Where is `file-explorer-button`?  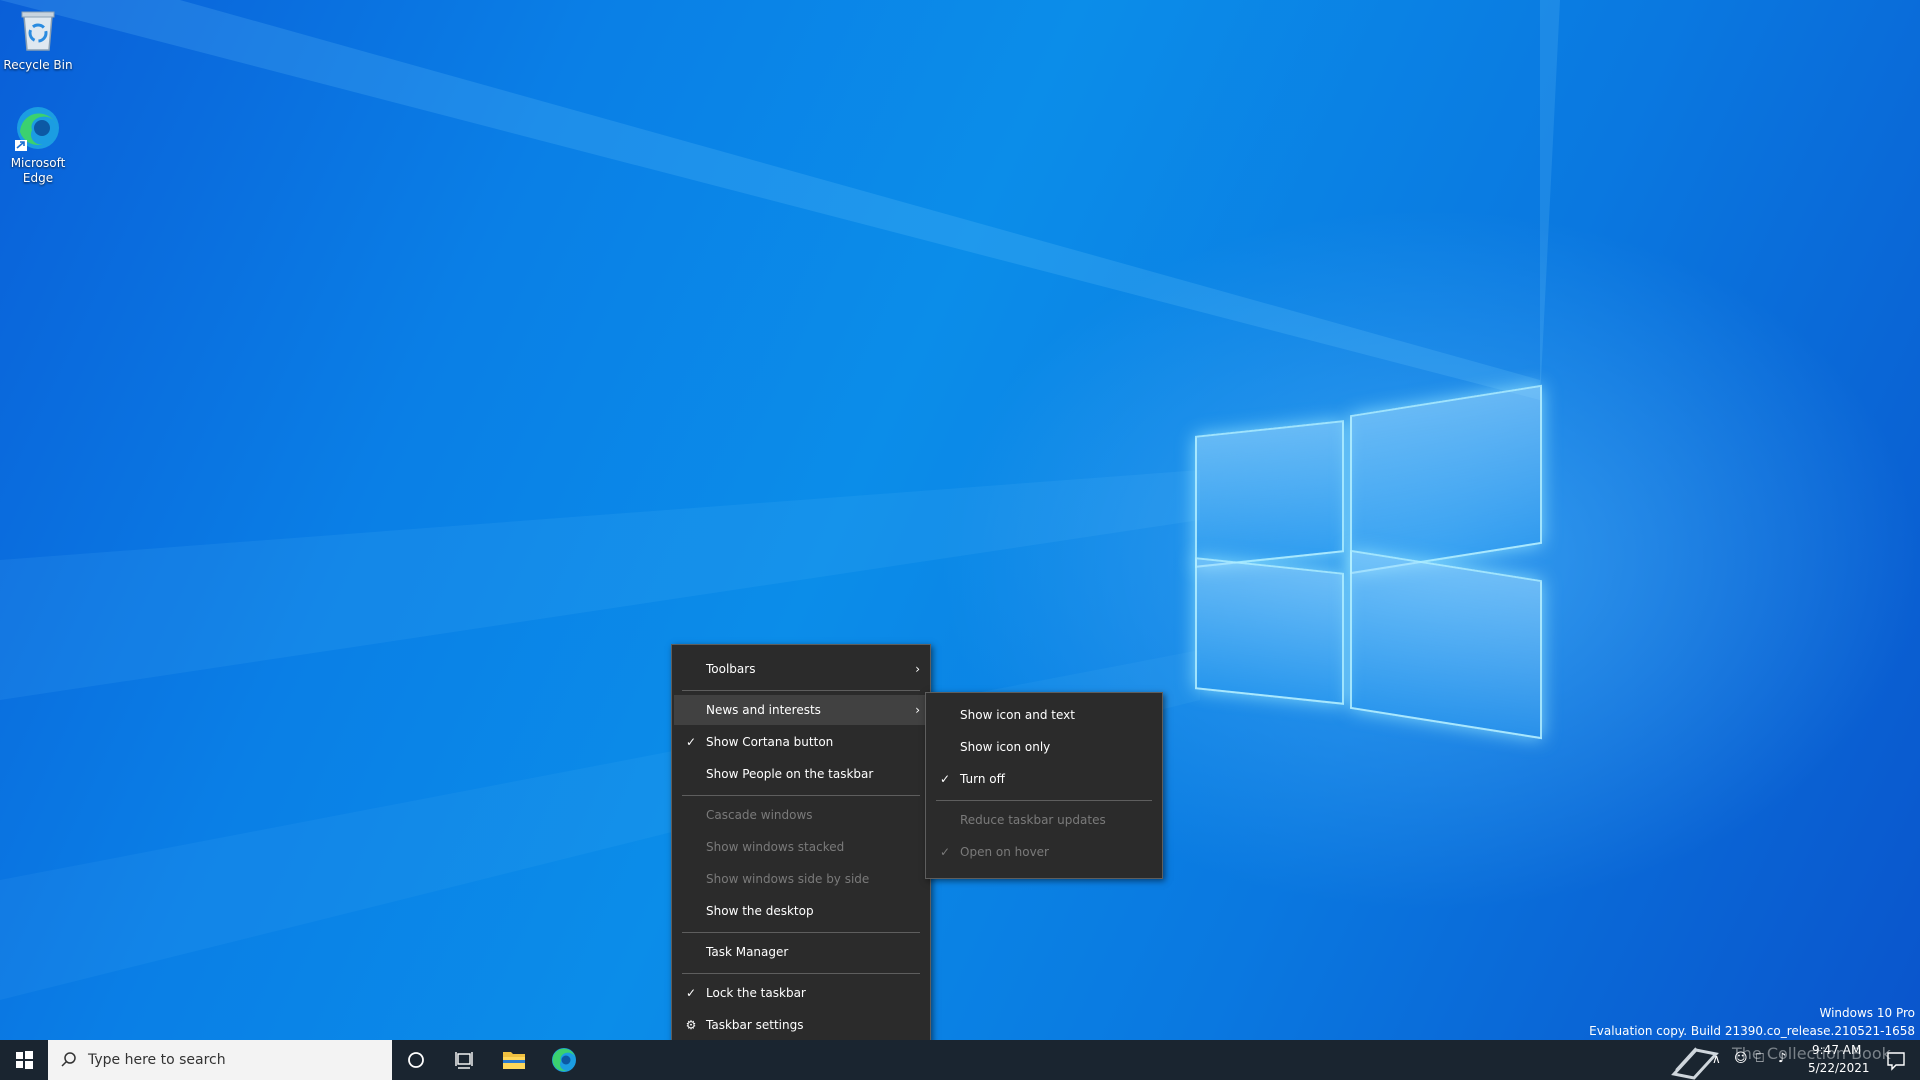
file-explorer-button is located at coordinates (514, 1060).